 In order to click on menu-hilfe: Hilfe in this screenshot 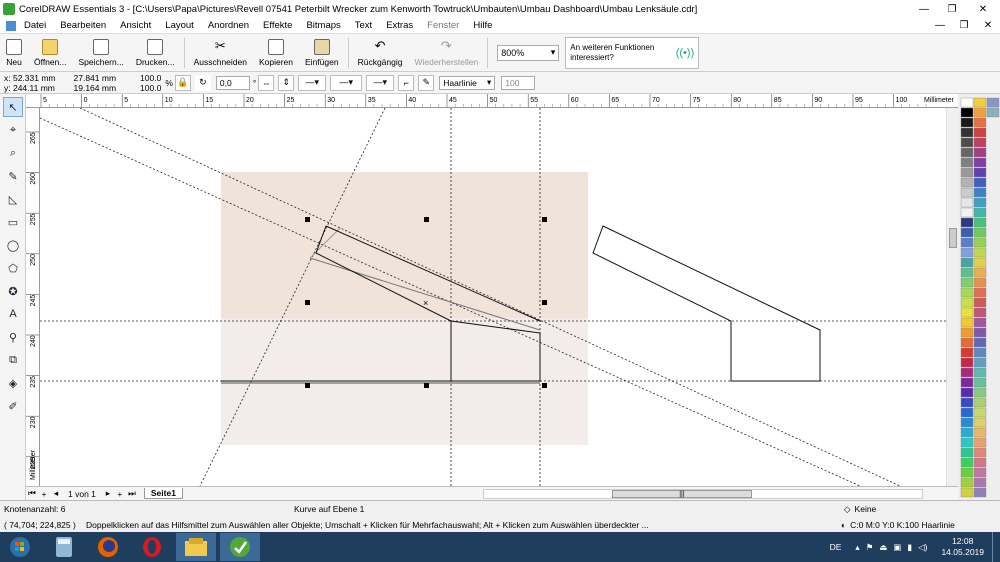, I will do `click(483, 25)`.